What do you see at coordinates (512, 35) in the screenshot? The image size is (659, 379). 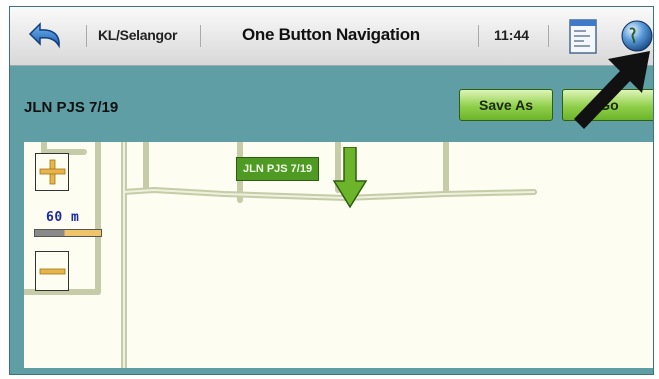 I see `clock: 11:44` at bounding box center [512, 35].